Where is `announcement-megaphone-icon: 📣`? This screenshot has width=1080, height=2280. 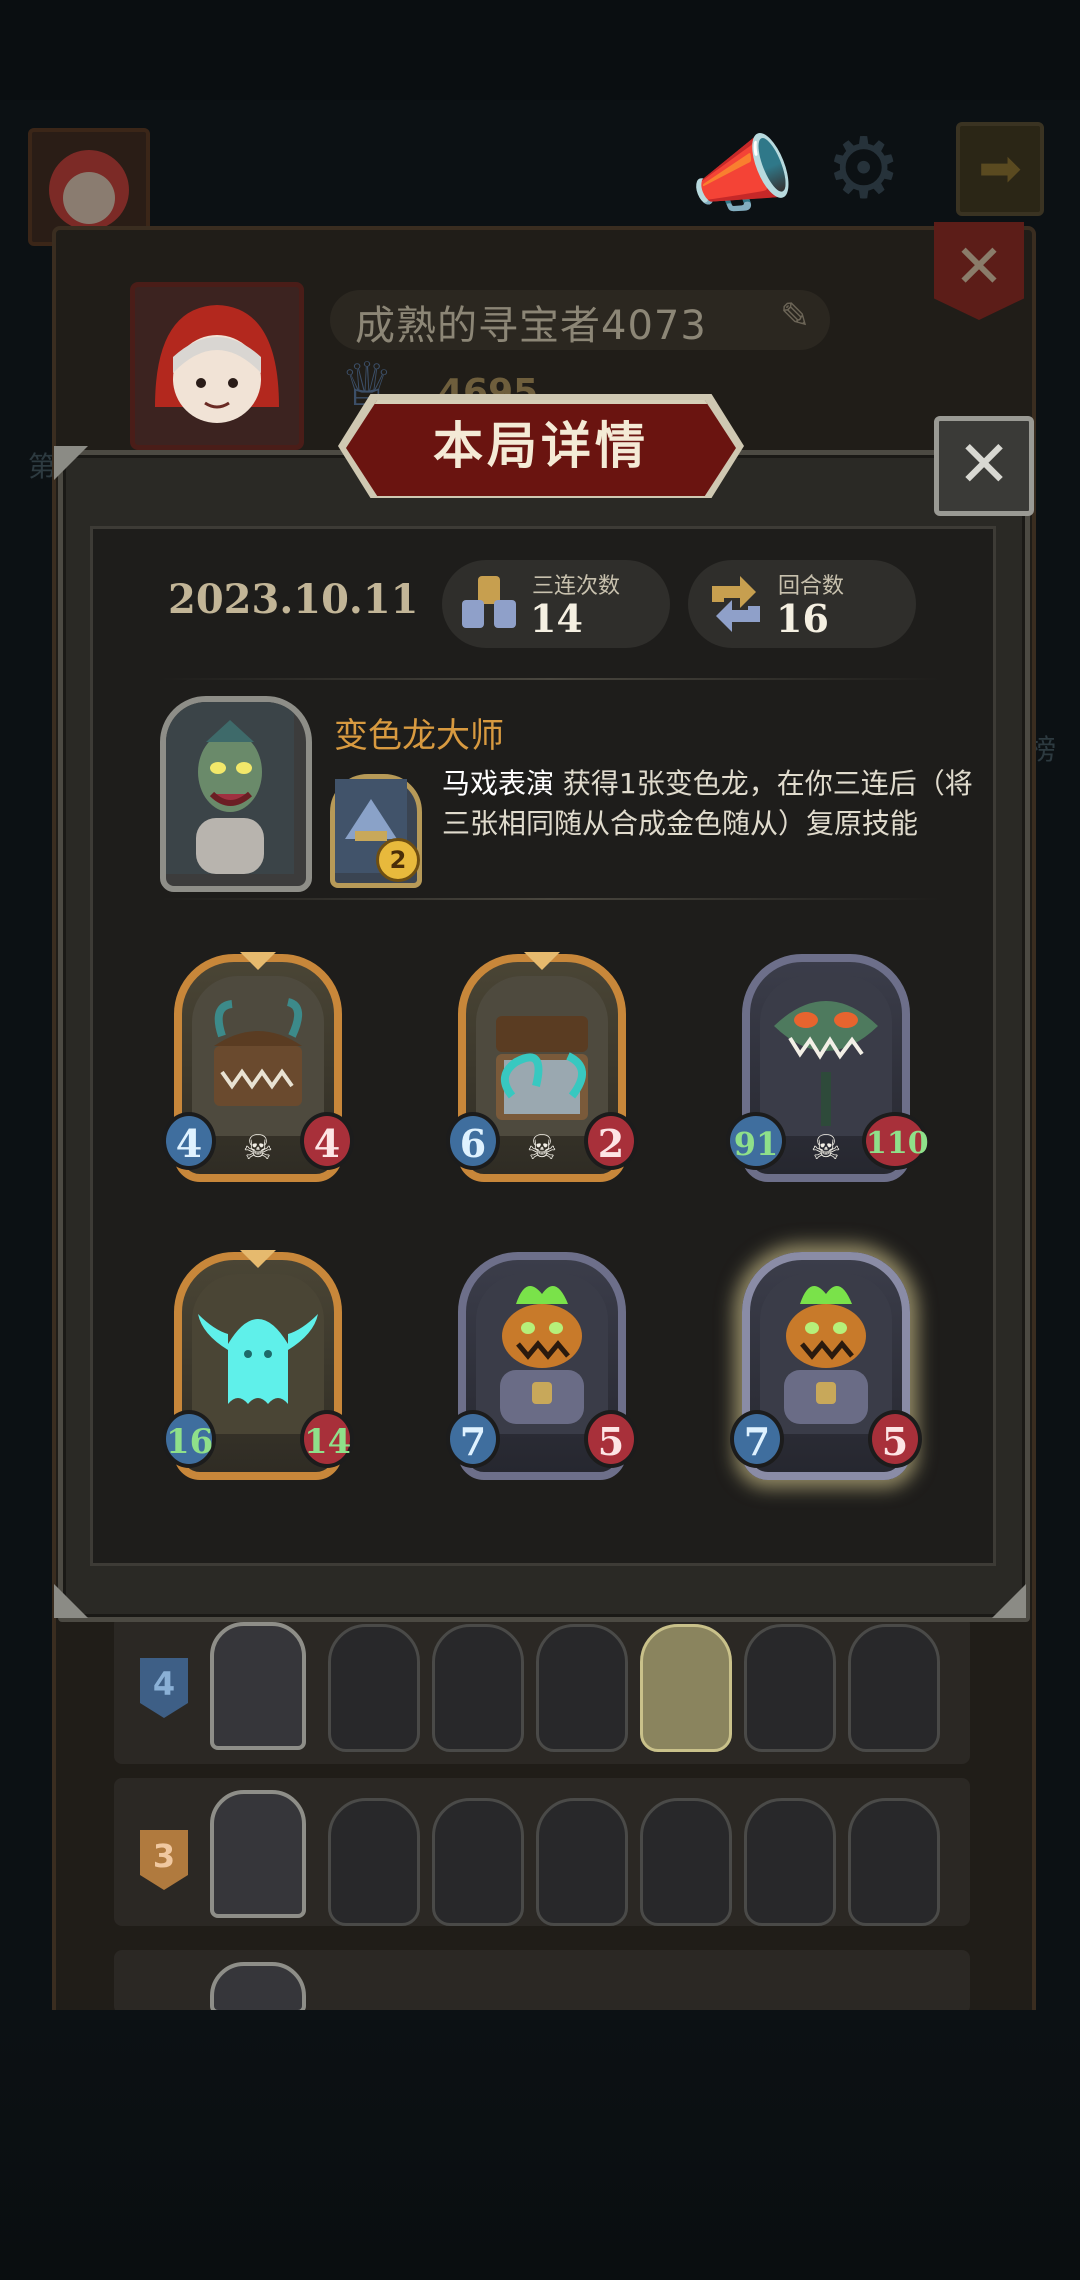
announcement-megaphone-icon: 📣 is located at coordinates (742, 174).